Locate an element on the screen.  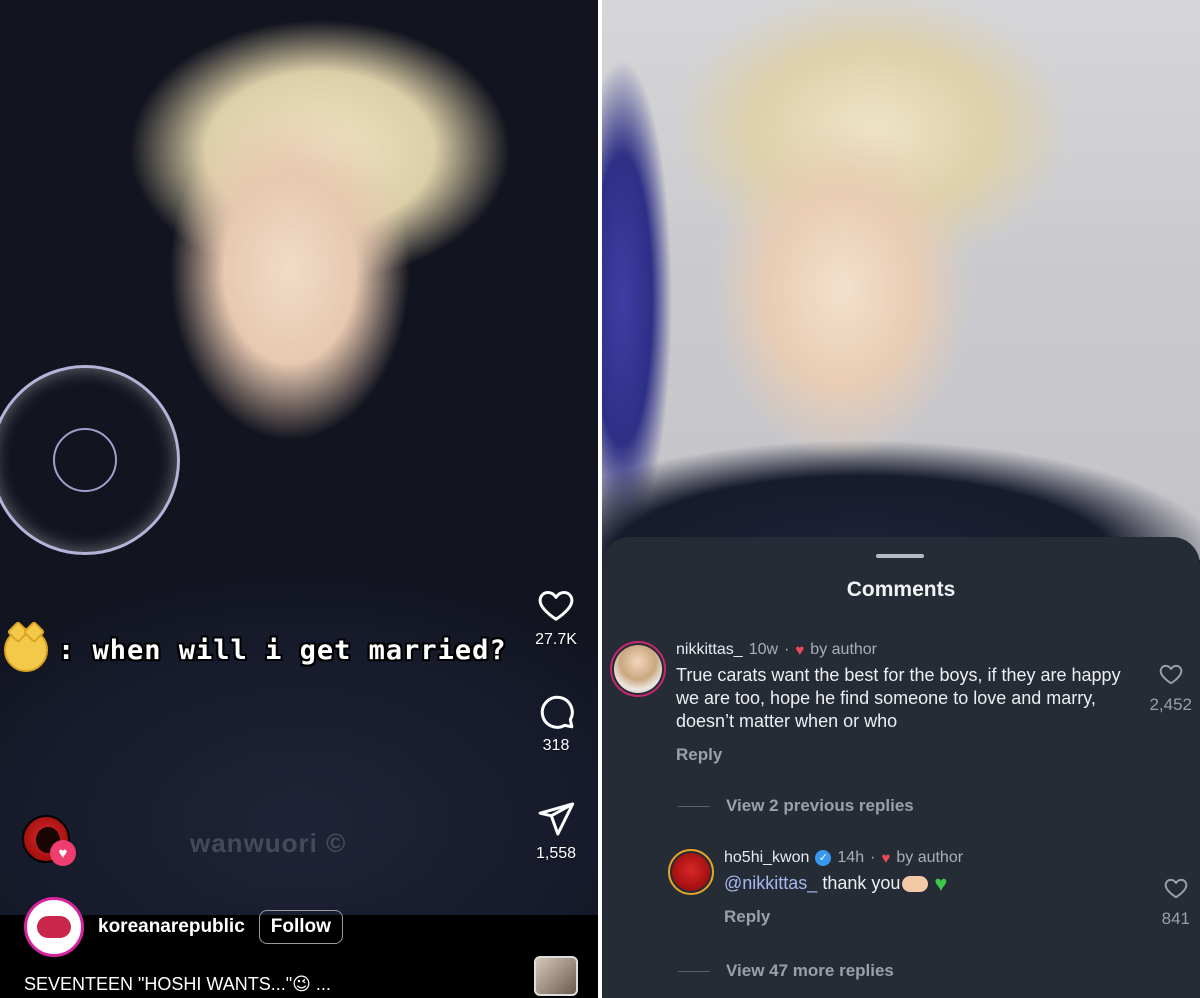
comment-button: 318 is located at coordinates (556, 741).